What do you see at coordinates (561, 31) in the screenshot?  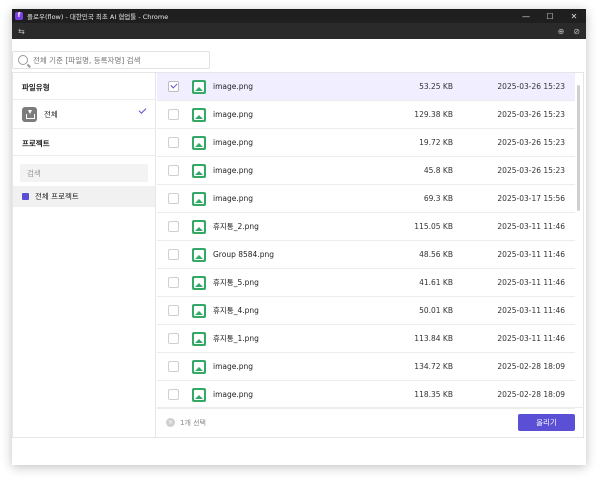 I see `zoom-icon: ⊕` at bounding box center [561, 31].